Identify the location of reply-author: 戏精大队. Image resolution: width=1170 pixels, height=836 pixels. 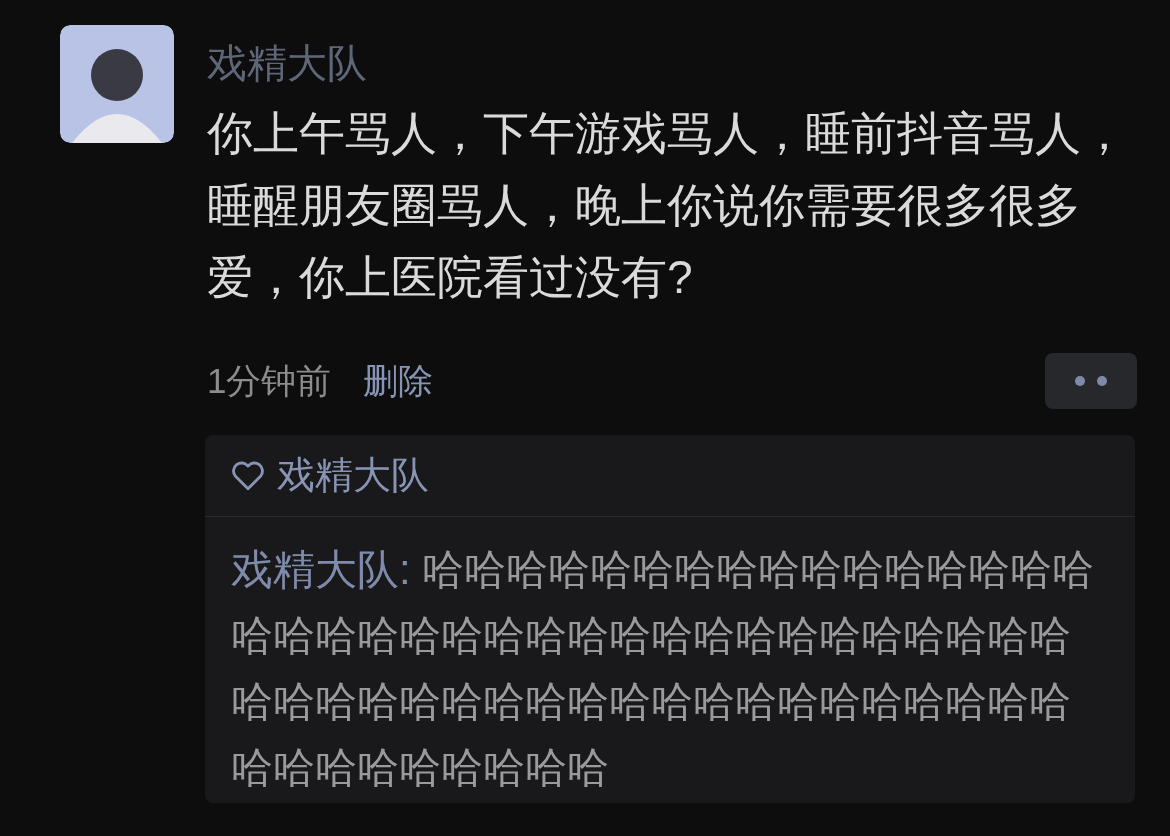
(353, 475).